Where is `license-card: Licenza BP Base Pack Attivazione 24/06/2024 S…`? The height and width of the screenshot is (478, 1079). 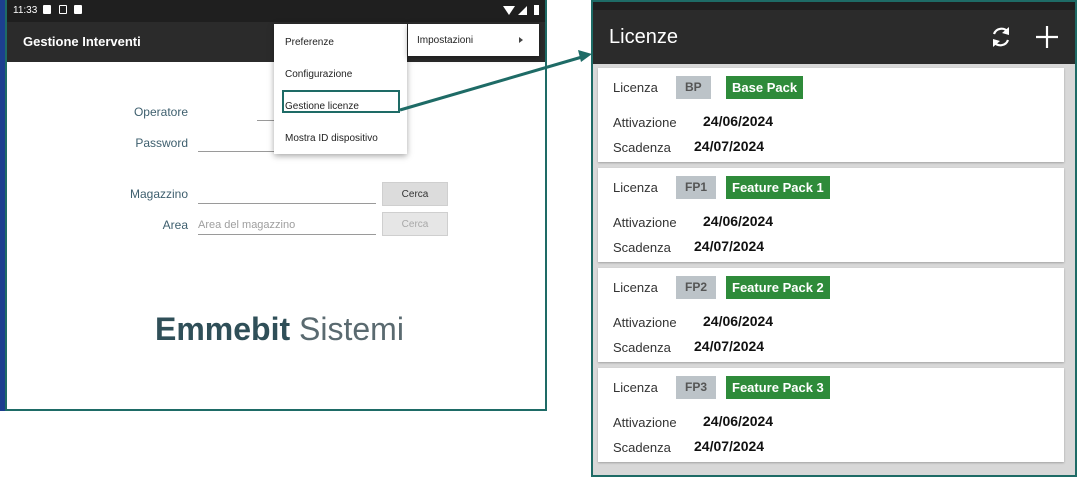
license-card: Licenza BP Base Pack Attivazione 24/06/2024 S… is located at coordinates (831, 115).